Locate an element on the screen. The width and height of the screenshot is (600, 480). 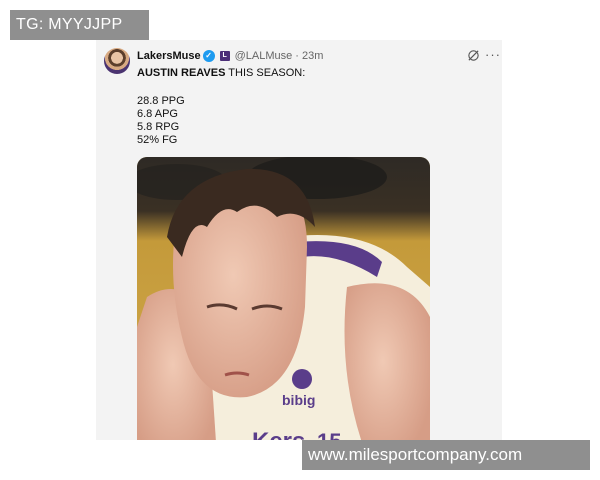
jersey-text: Kers is located at coordinates (278, 434).